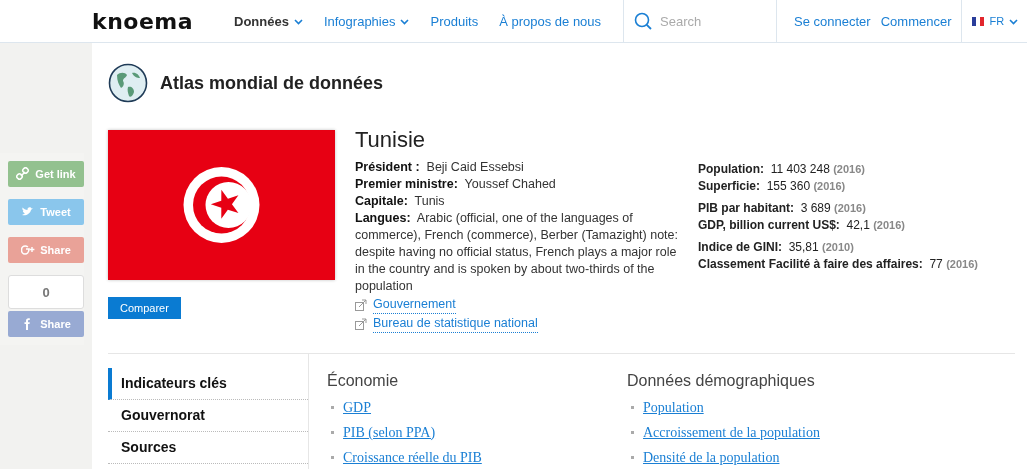 The width and height of the screenshot is (1027, 469). What do you see at coordinates (155, 21) in the screenshot?
I see `logo: knoema` at bounding box center [155, 21].